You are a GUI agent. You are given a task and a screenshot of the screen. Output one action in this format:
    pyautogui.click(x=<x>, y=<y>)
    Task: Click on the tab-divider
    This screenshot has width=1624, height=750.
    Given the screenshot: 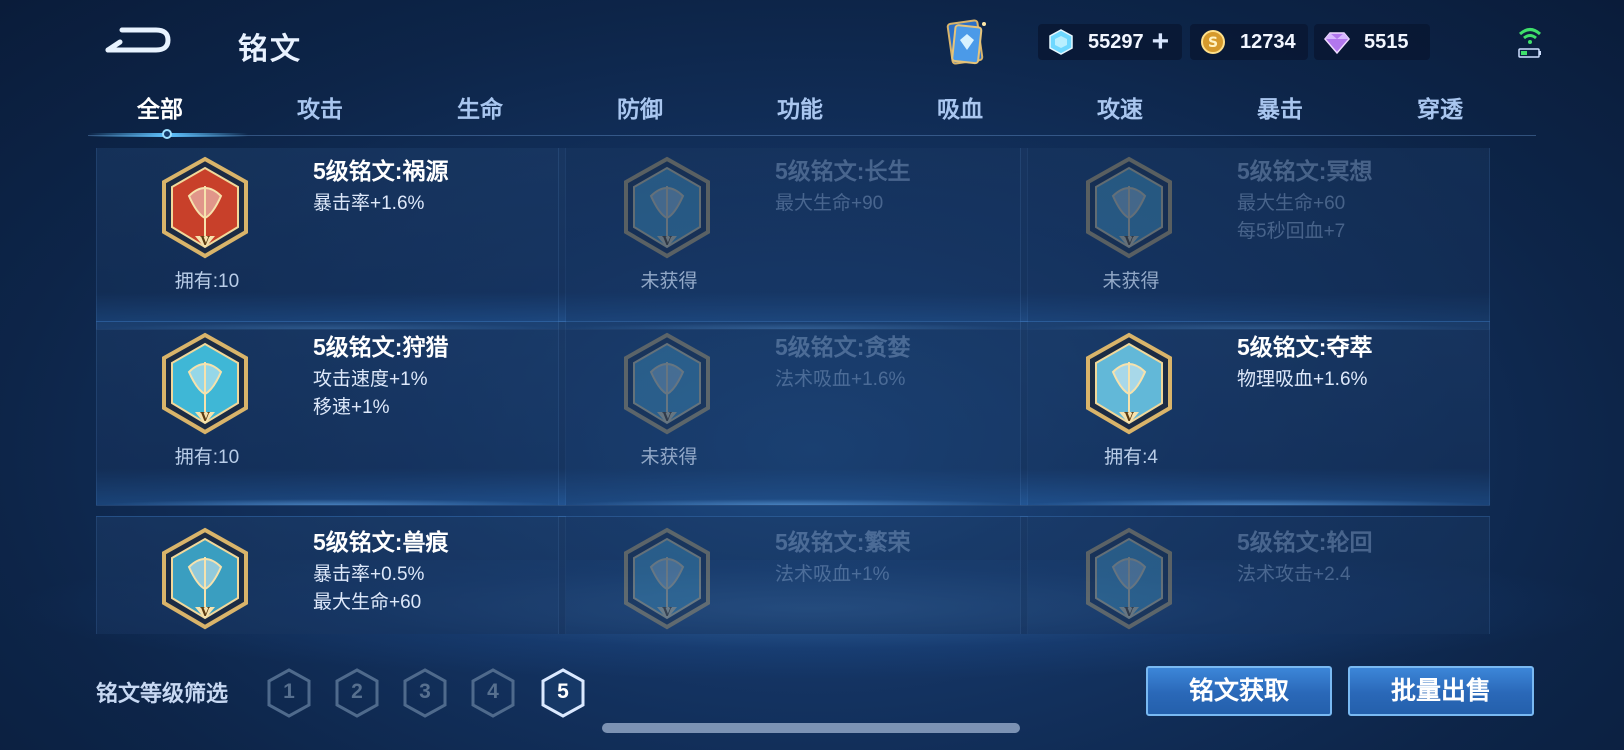 What is the action you would take?
    pyautogui.click(x=812, y=135)
    